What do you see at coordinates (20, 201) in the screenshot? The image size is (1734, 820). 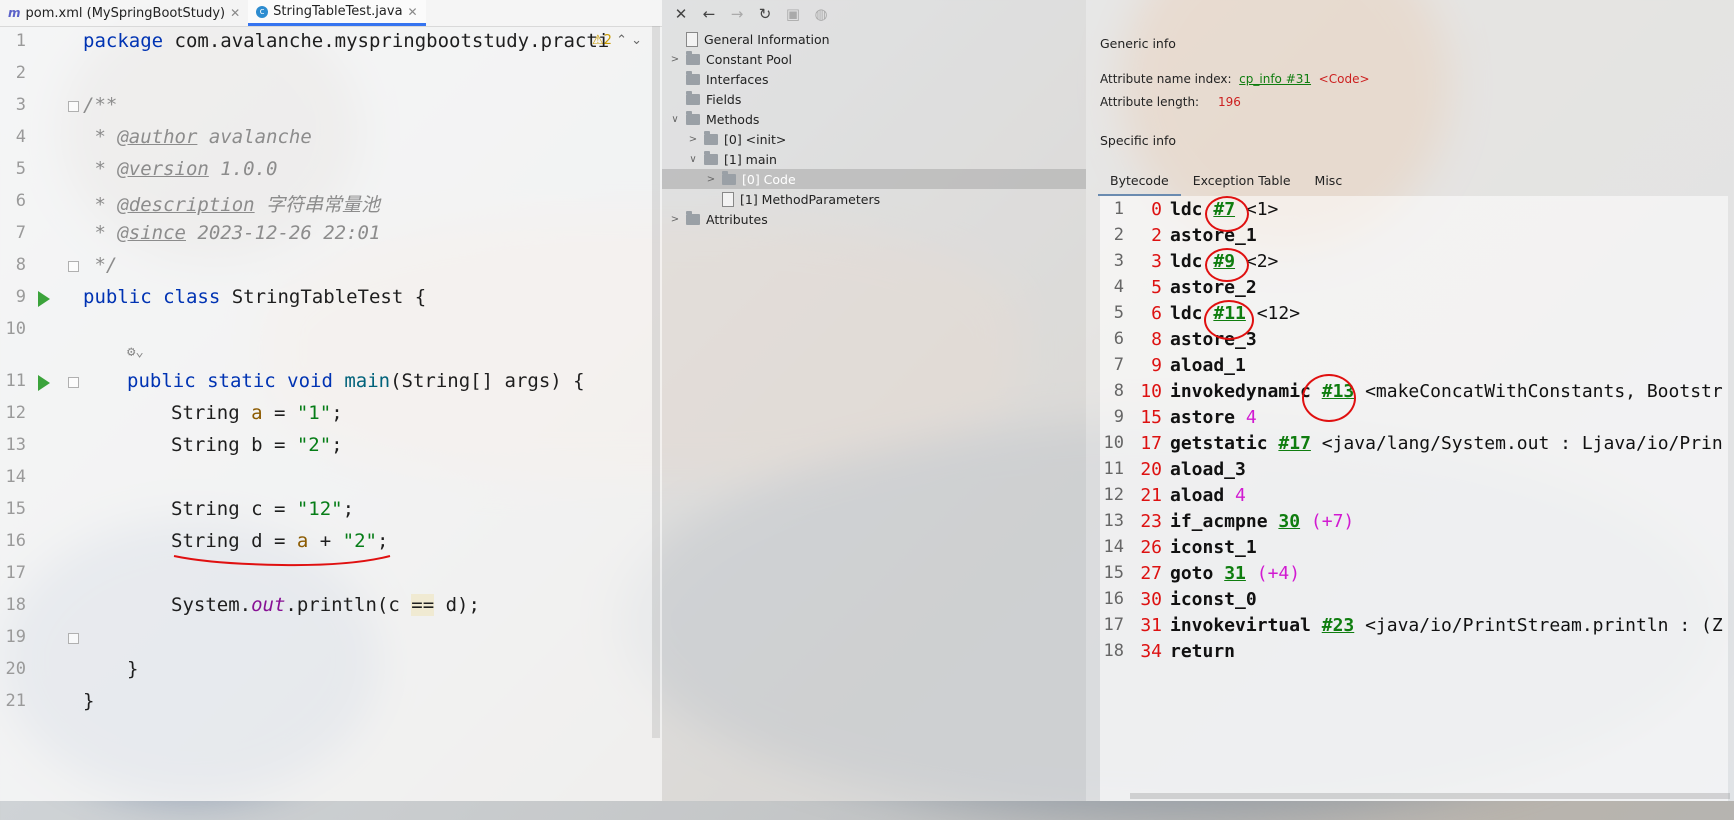 I see `line-number: 6` at bounding box center [20, 201].